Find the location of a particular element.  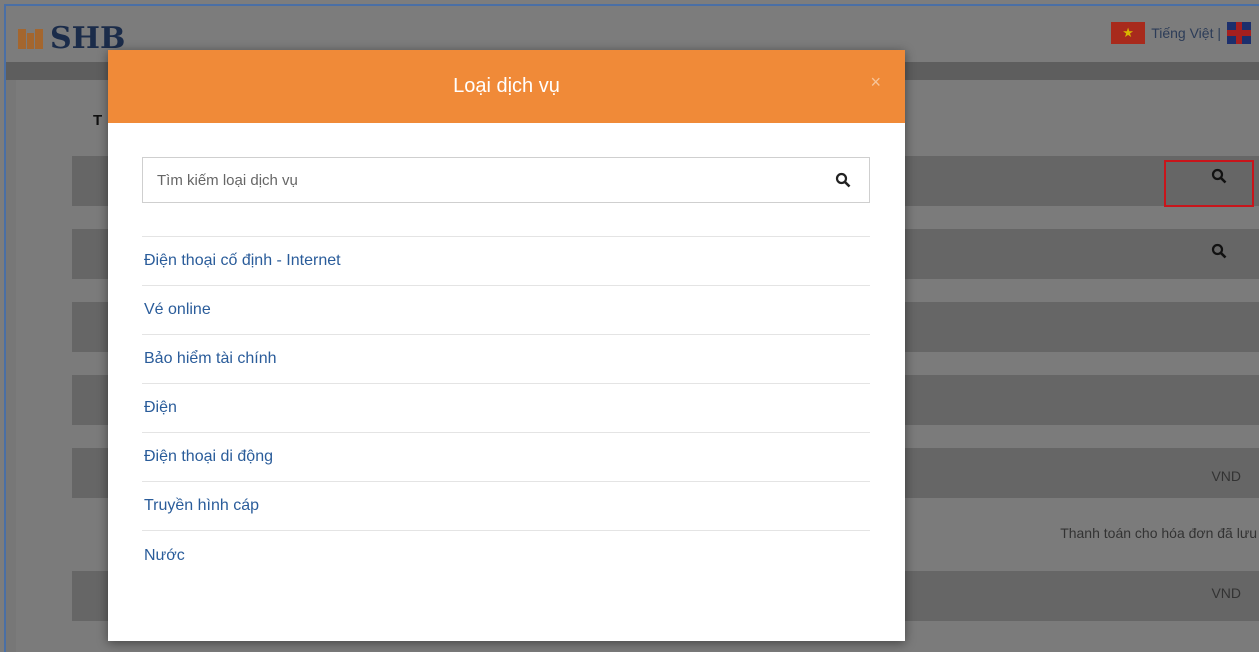

vietnam-flag-icon is located at coordinates (1128, 33).